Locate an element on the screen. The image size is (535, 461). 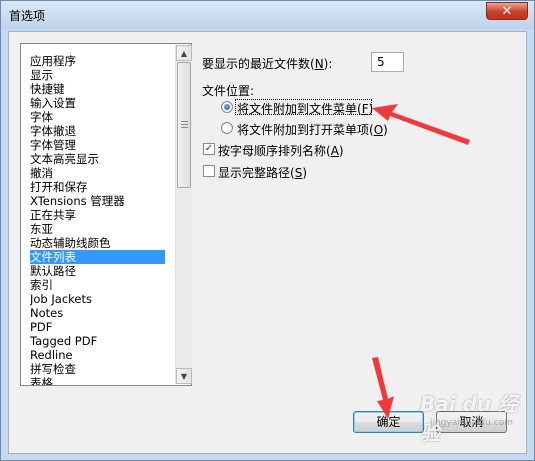
category-list-item: 索引 is located at coordinates (41, 285).